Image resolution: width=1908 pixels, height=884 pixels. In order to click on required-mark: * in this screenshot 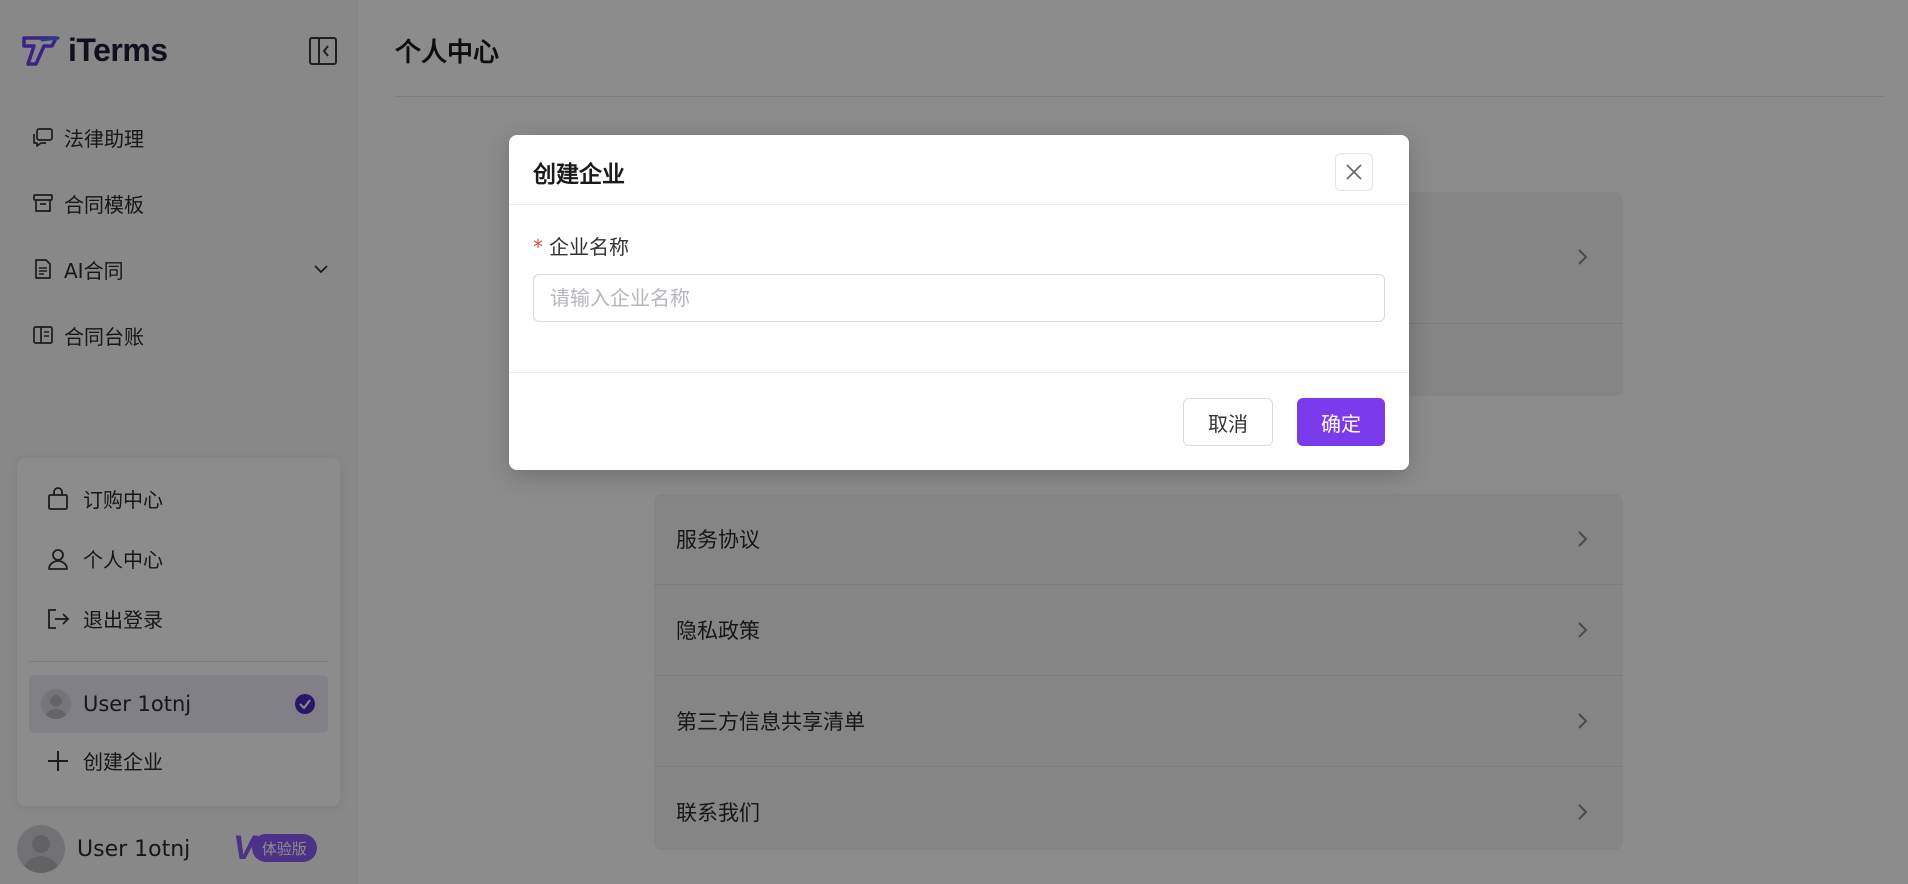, I will do `click(538, 247)`.